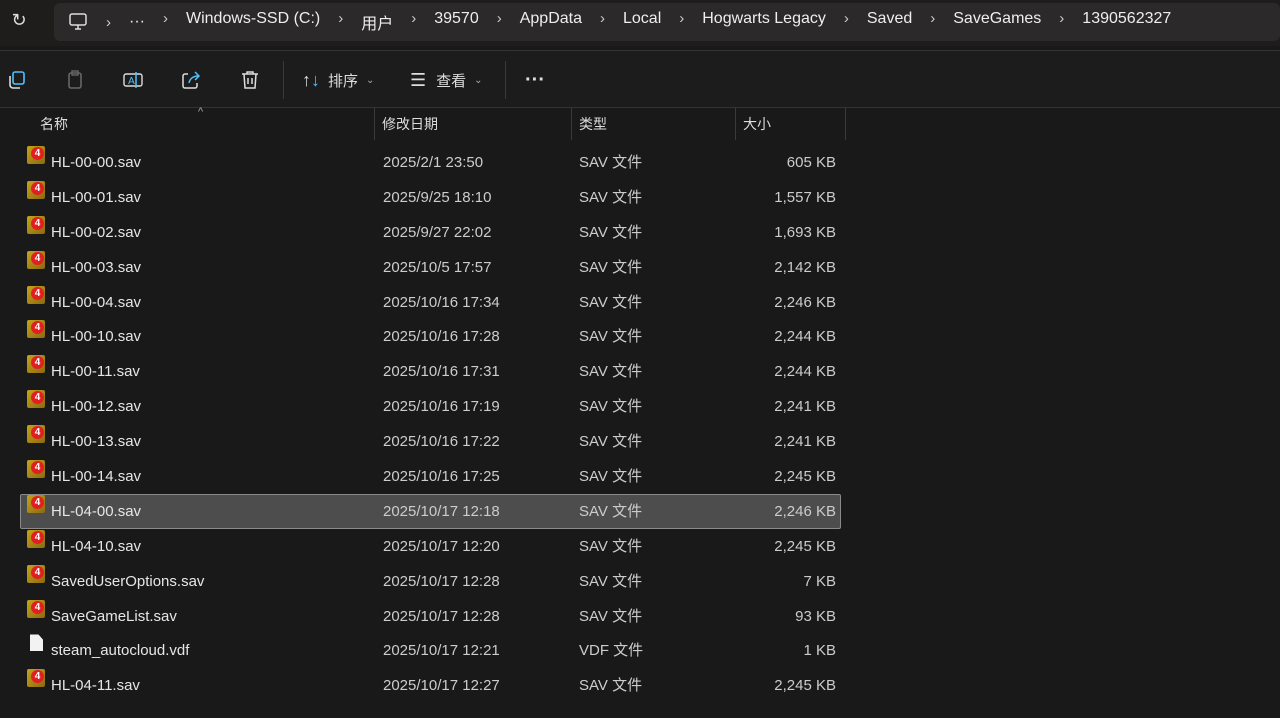 This screenshot has width=1280, height=718. Describe the element at coordinates (889, 22) in the screenshot. I see `breadcrumb-item: Saved` at that location.